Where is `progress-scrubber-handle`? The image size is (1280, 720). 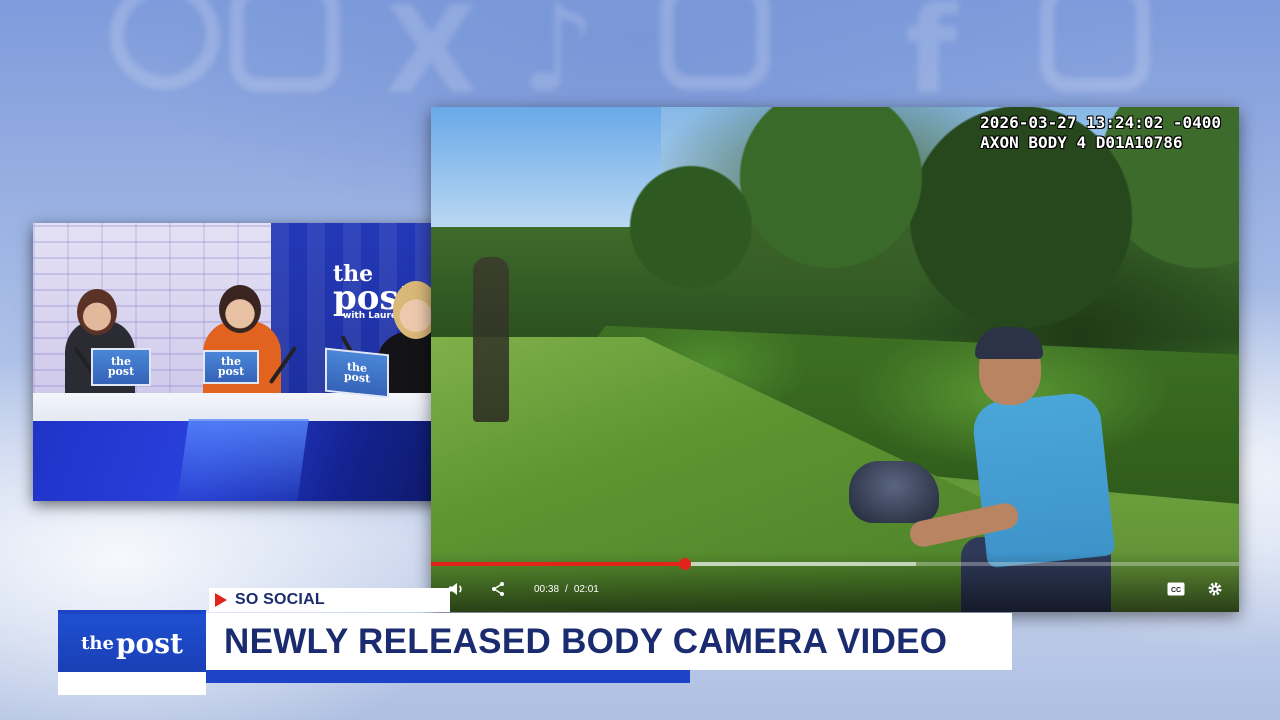
progress-scrubber-handle is located at coordinates (684, 564).